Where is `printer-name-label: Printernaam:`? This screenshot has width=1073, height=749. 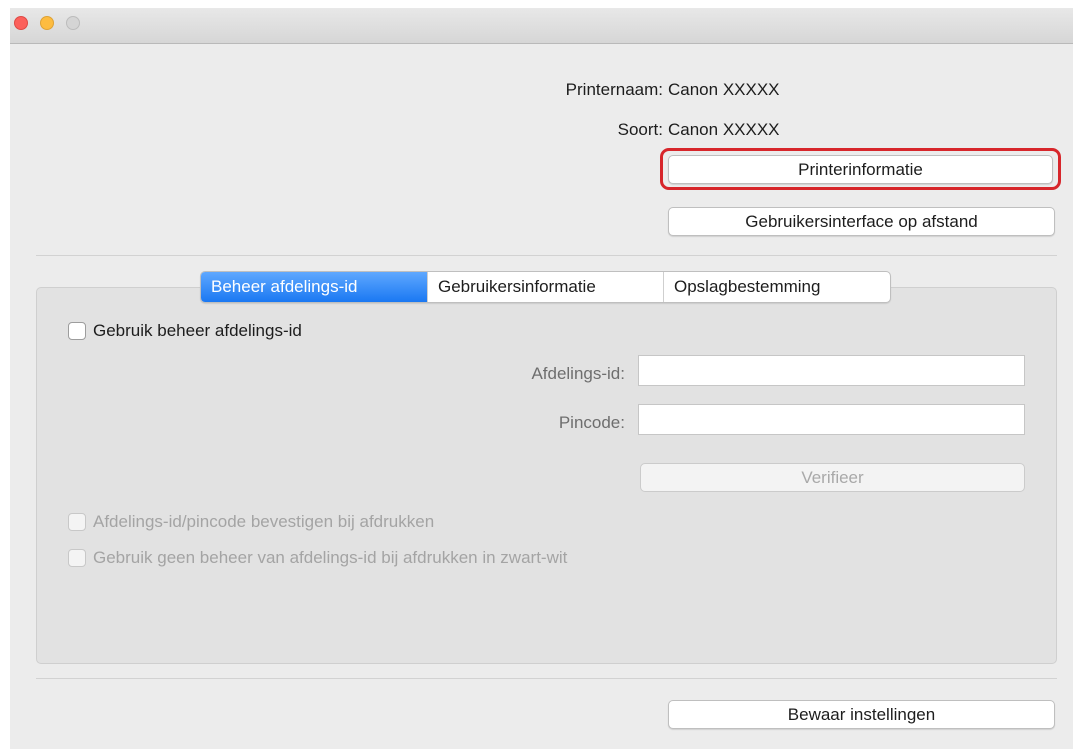 printer-name-label: Printernaam: is located at coordinates (614, 89).